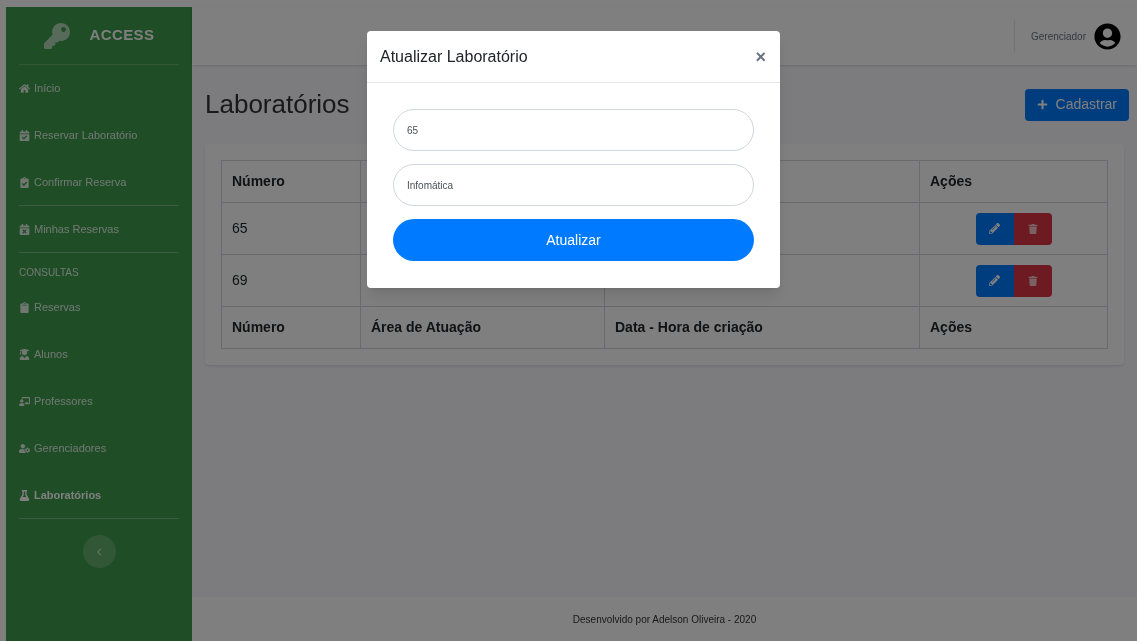 The width and height of the screenshot is (1137, 641). I want to click on clipboard-check-icon, so click(24, 182).